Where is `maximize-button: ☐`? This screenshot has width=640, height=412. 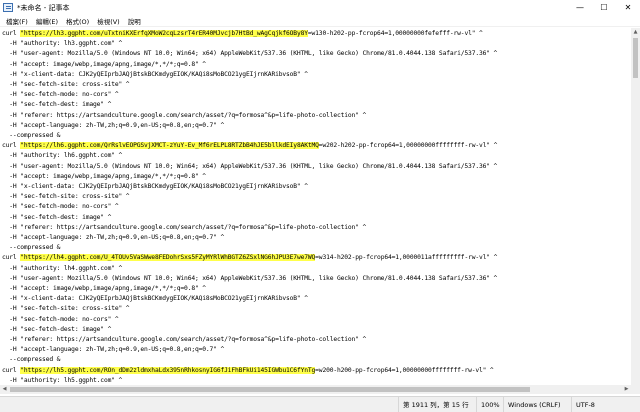
maximize-button: ☐ is located at coordinates (604, 7).